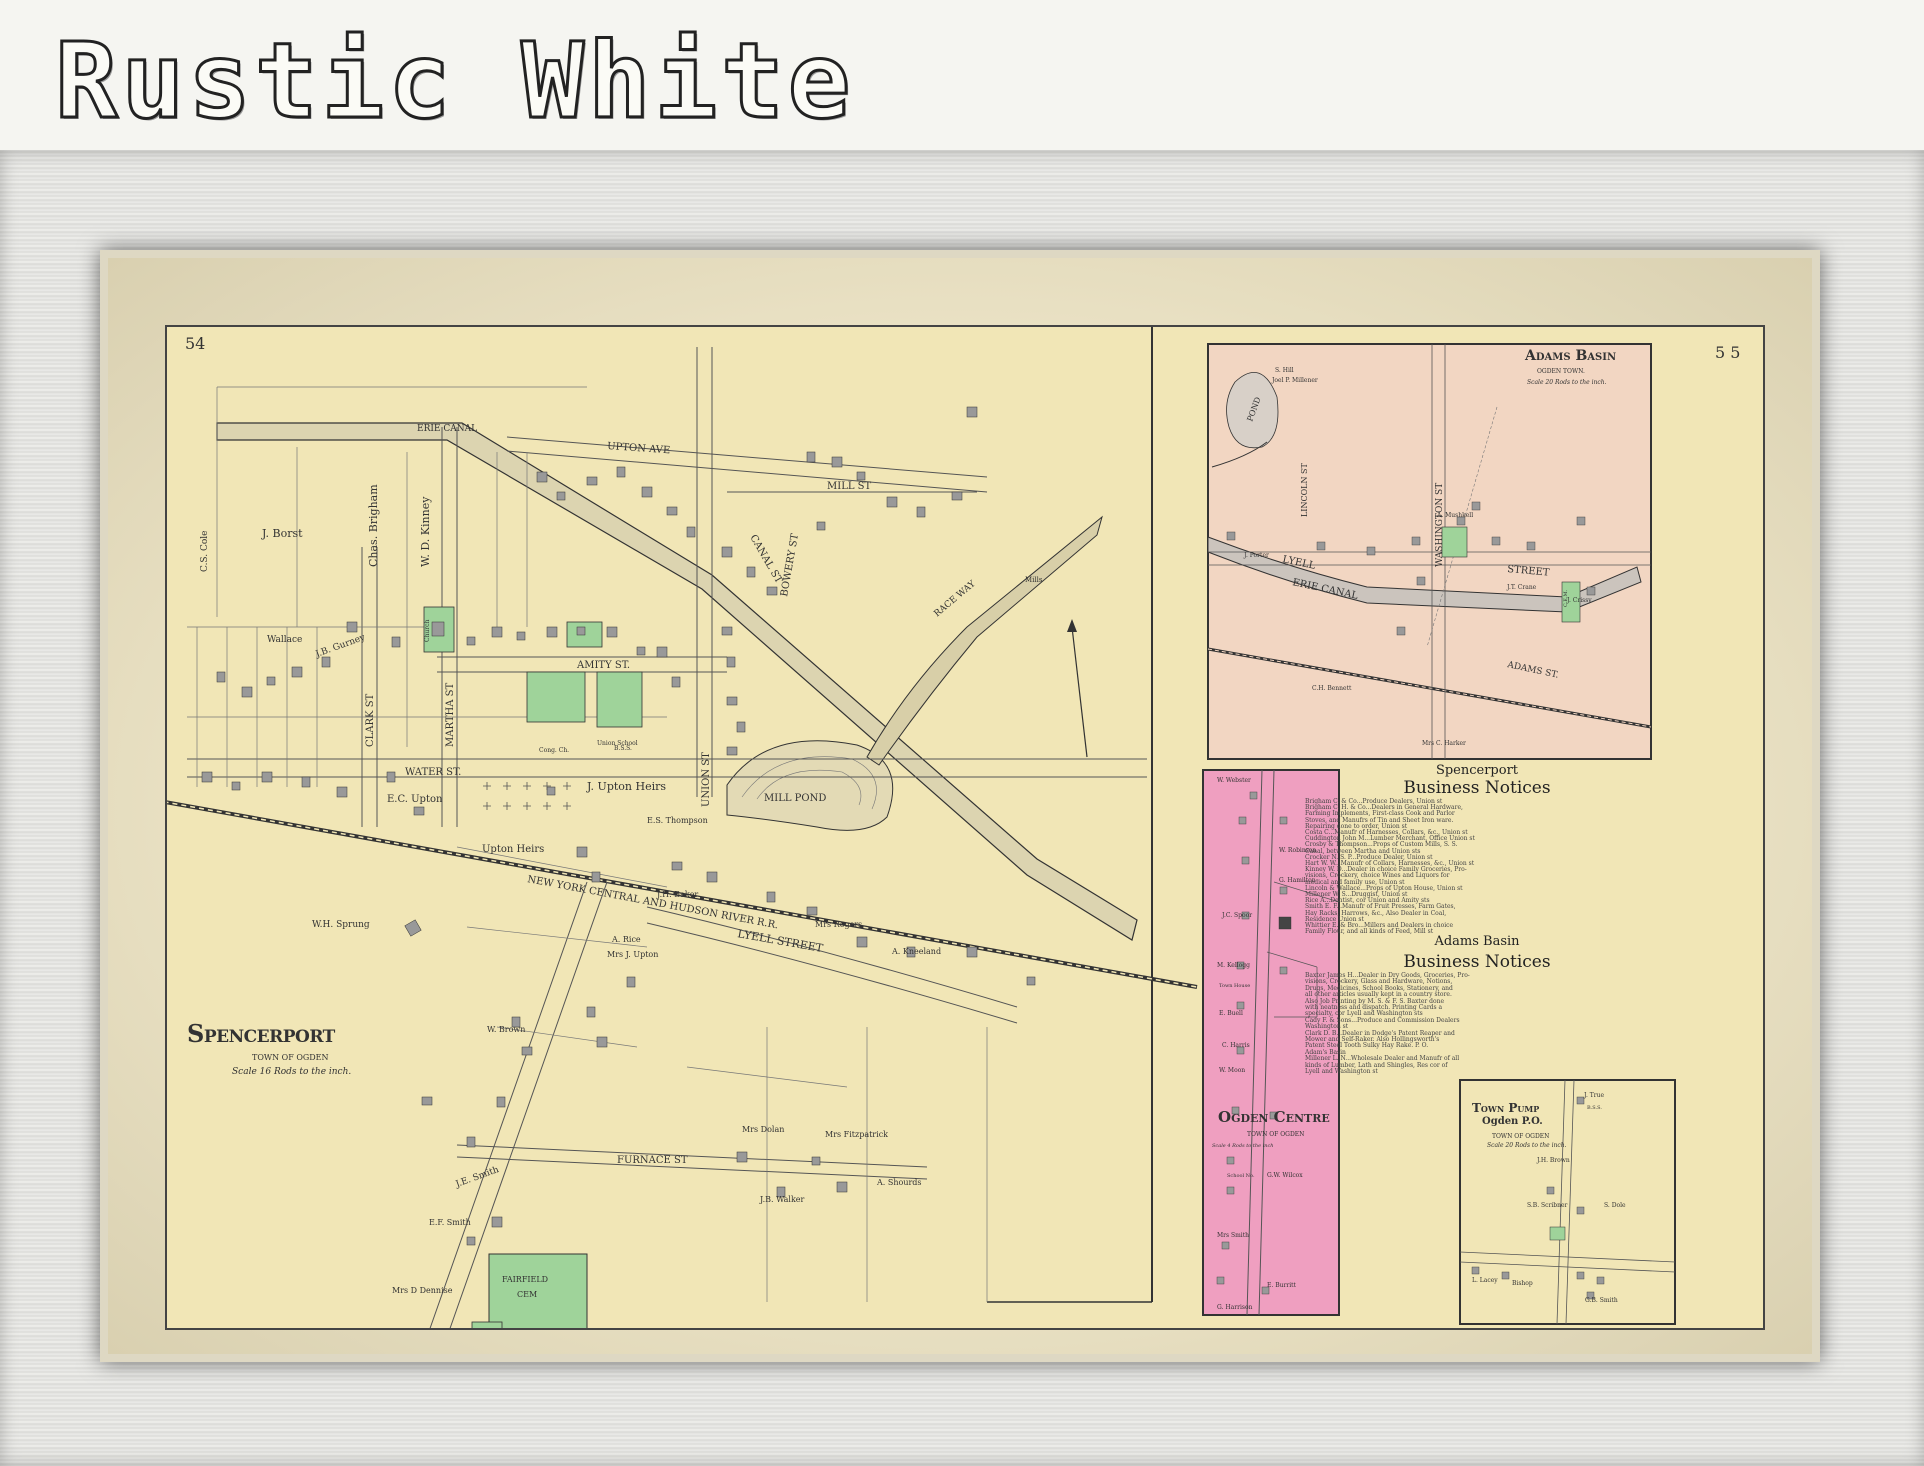 This screenshot has width=1924, height=1466. I want to click on owner-label: A. Kneeland, so click(916, 951).